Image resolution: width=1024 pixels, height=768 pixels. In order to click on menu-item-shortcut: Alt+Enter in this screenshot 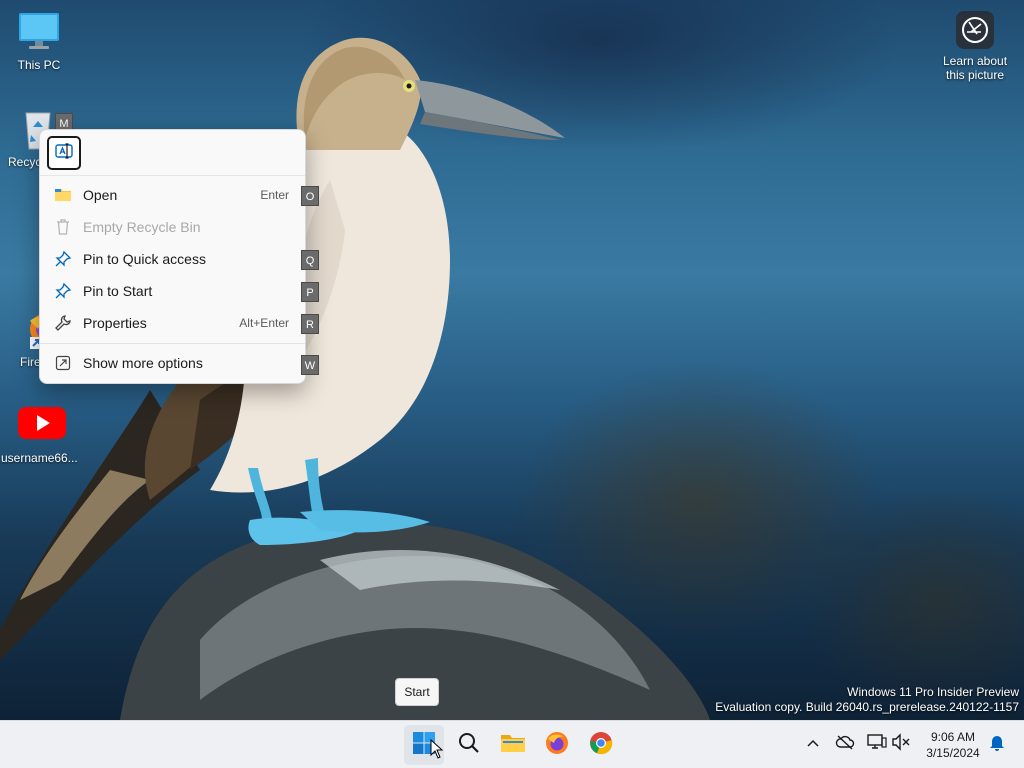, I will do `click(264, 323)`.